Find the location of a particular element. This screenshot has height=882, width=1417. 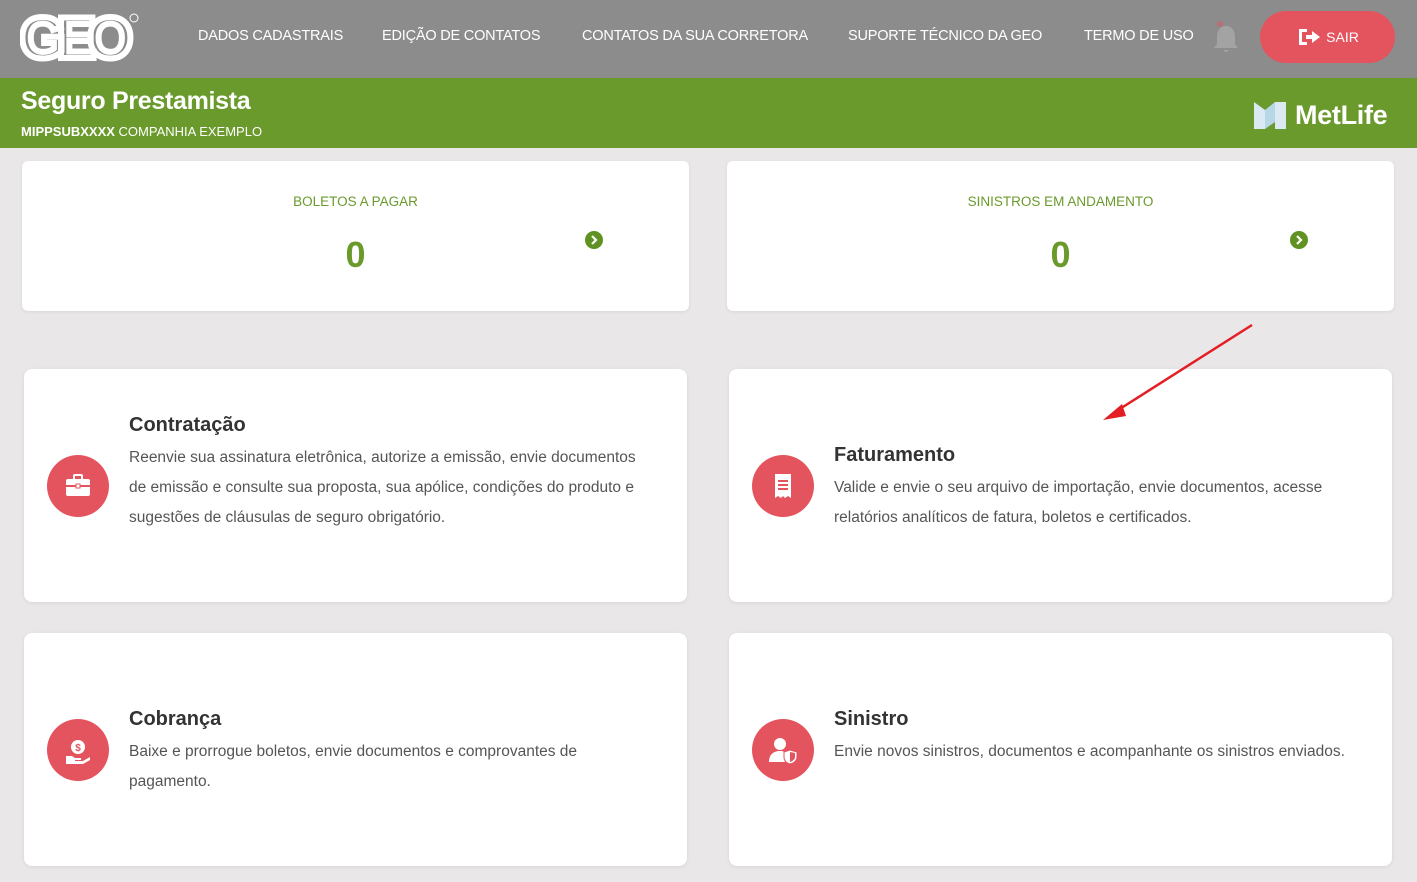

nav-termo-de-uso: TERMO DE USO is located at coordinates (1139, 36).